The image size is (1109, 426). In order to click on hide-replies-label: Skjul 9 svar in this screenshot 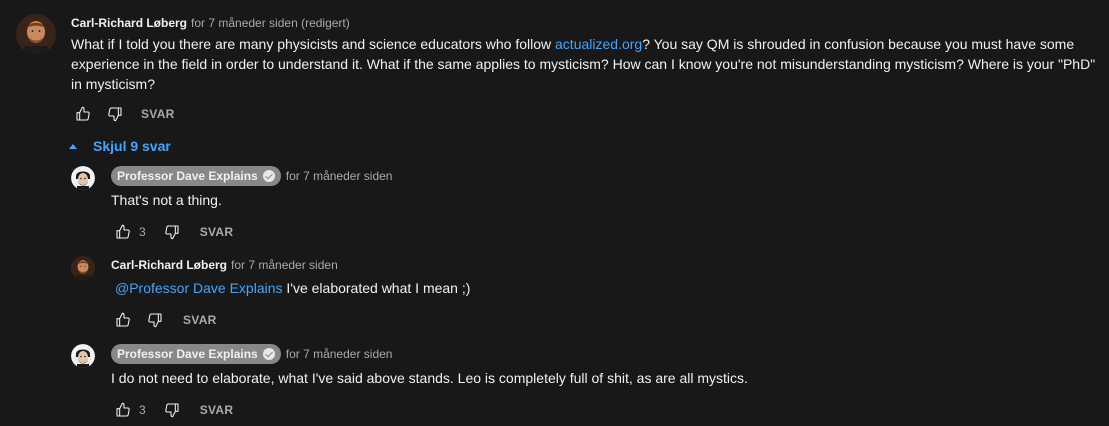, I will do `click(132, 146)`.